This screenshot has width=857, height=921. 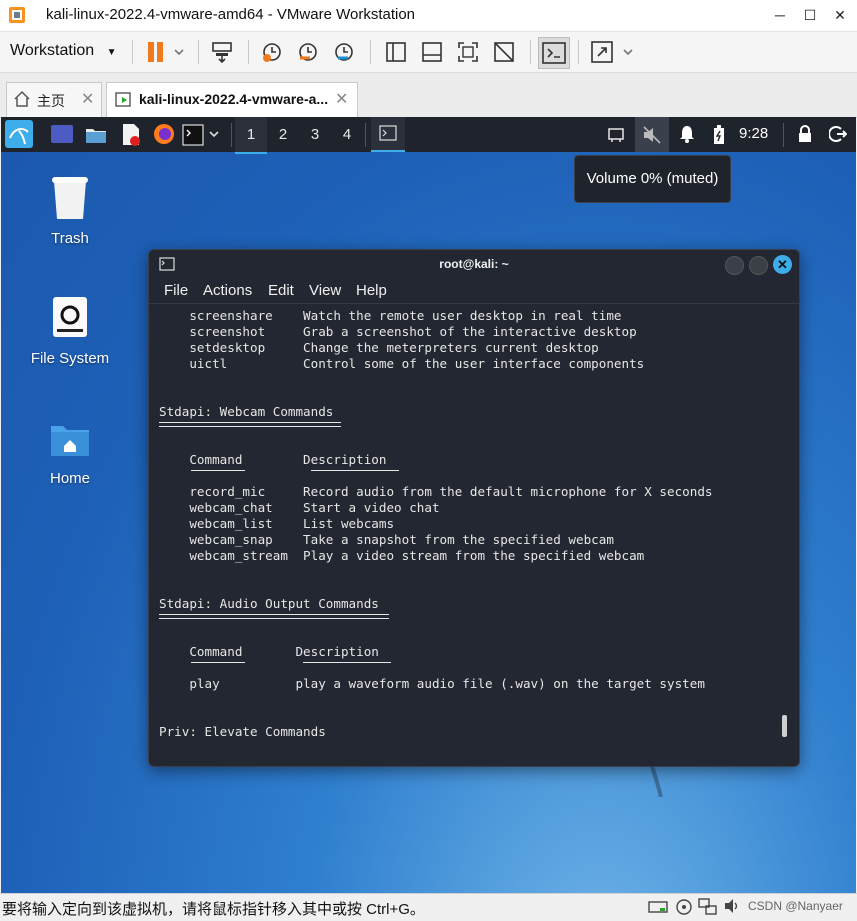 What do you see at coordinates (111, 52) in the screenshot?
I see `chevron-down-icon: ▼` at bounding box center [111, 52].